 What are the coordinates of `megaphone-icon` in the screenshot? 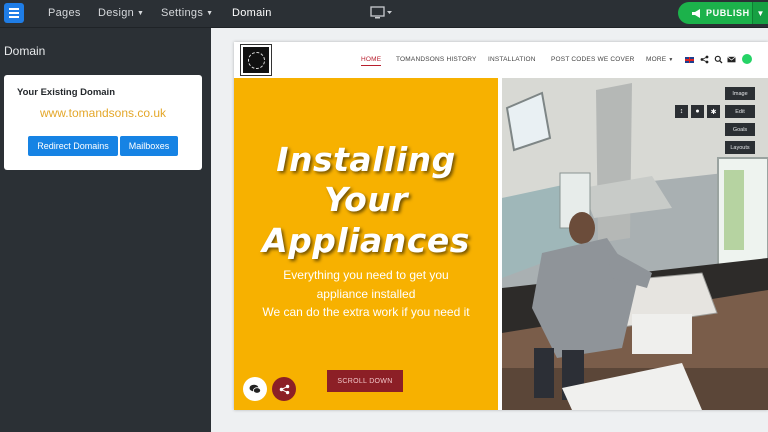 It's located at (696, 13).